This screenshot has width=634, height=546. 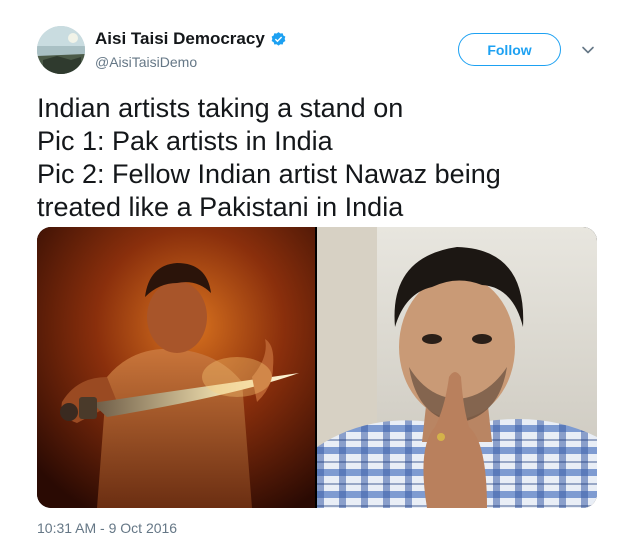 I want to click on name-row: Aisi Taisi Democracy, so click(x=191, y=39).